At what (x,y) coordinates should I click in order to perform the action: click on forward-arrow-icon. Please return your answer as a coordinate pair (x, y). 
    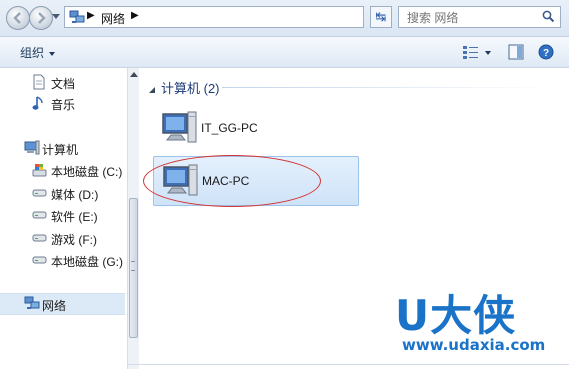
    Looking at the image, I should click on (42, 18).